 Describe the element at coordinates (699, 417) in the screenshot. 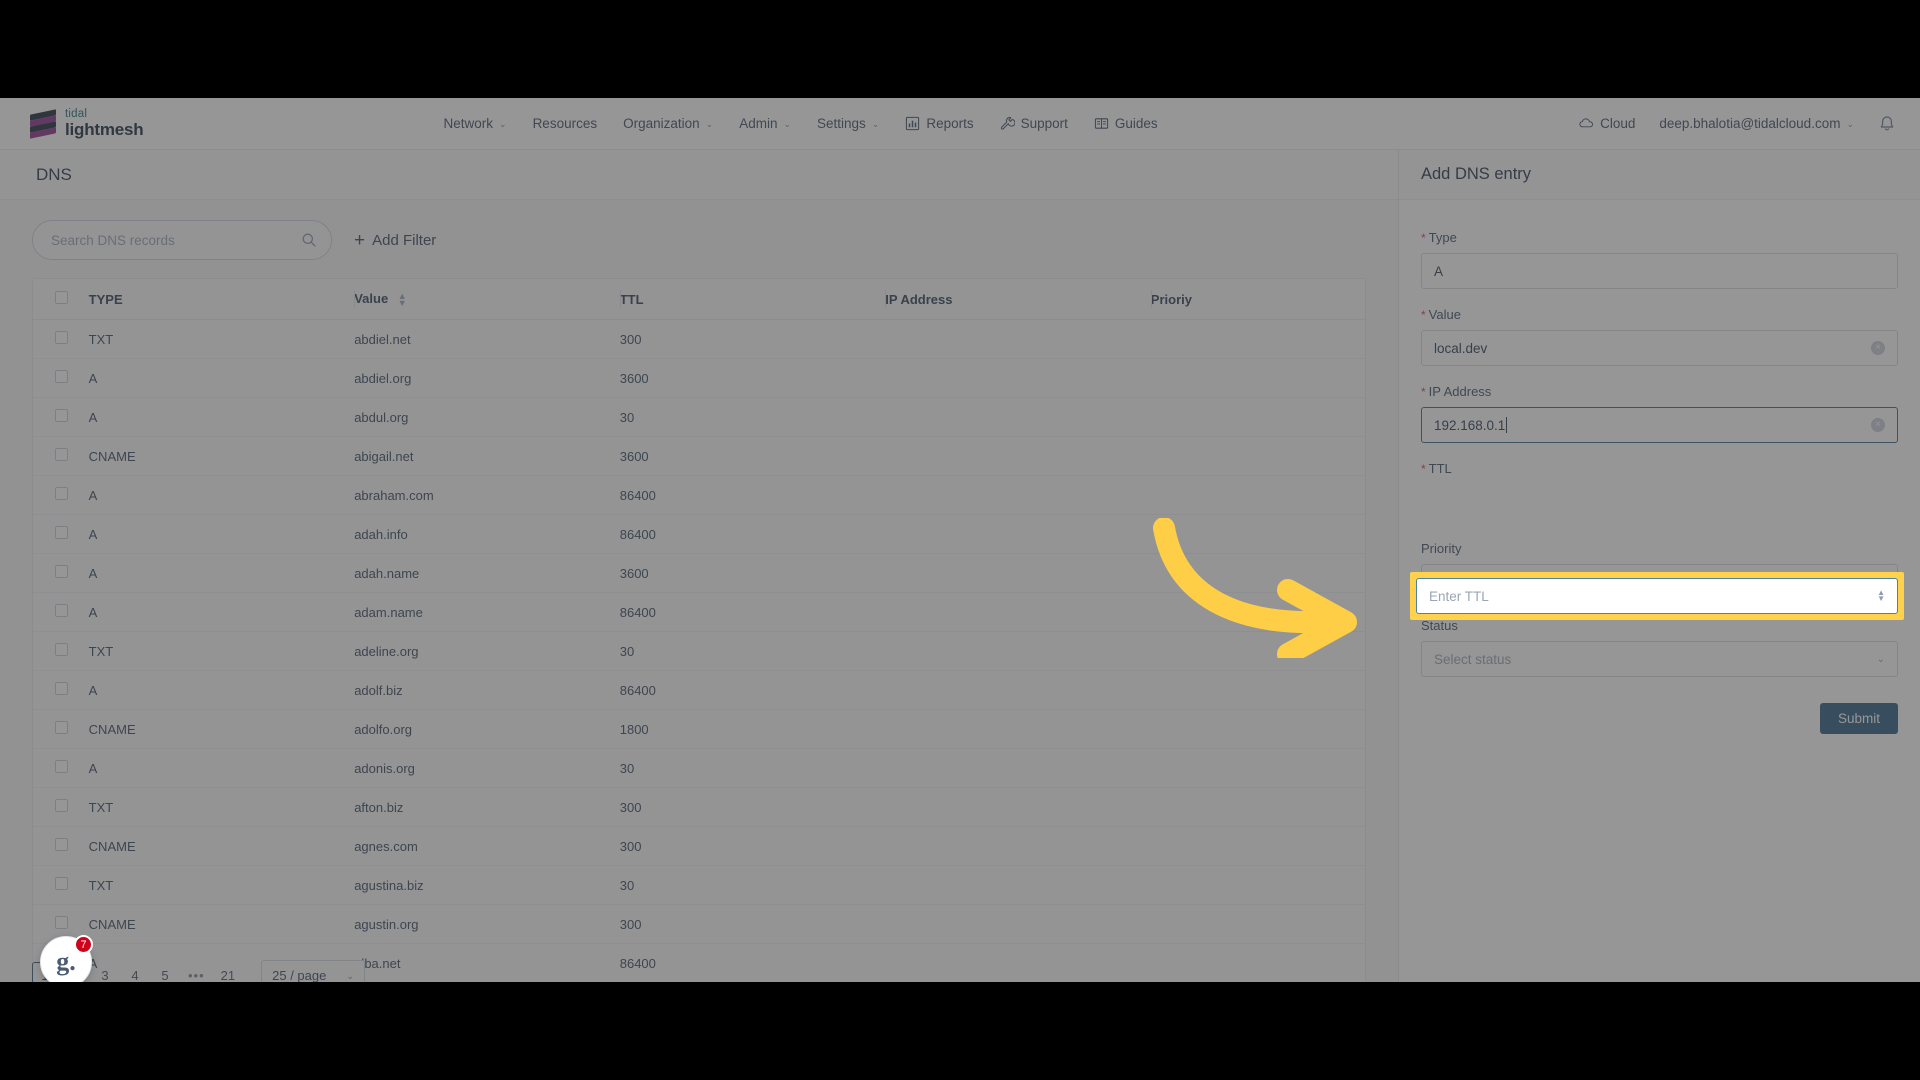

I see `table-row: Aabdul.org 30` at that location.